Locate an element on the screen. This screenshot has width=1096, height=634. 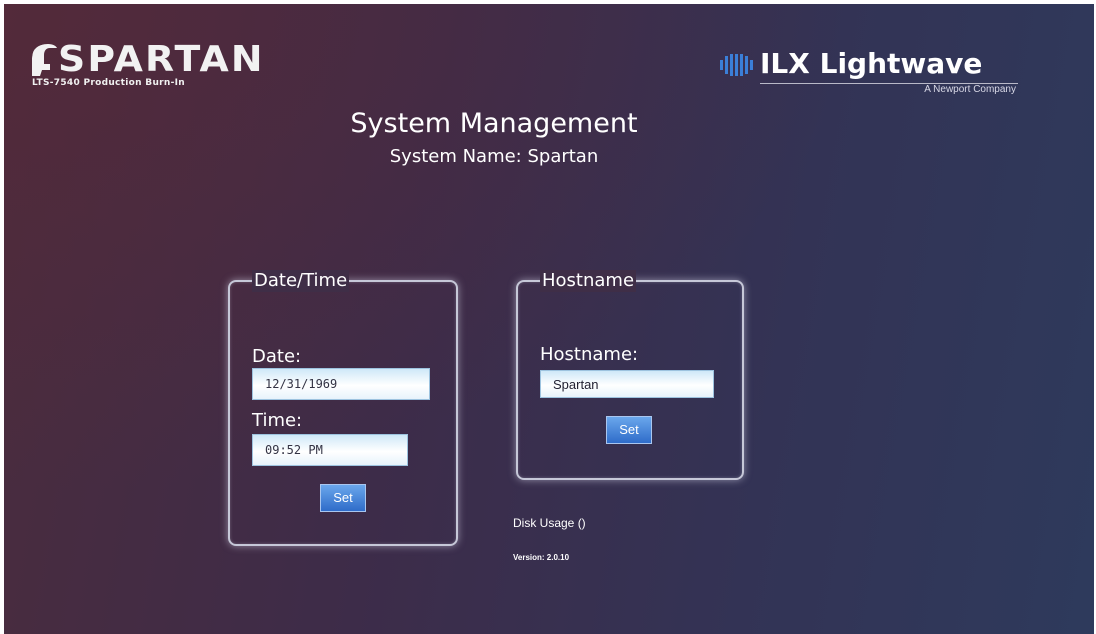
ilx-lightwave-logo: ILX Lightwave A Newport Company is located at coordinates (870, 72).